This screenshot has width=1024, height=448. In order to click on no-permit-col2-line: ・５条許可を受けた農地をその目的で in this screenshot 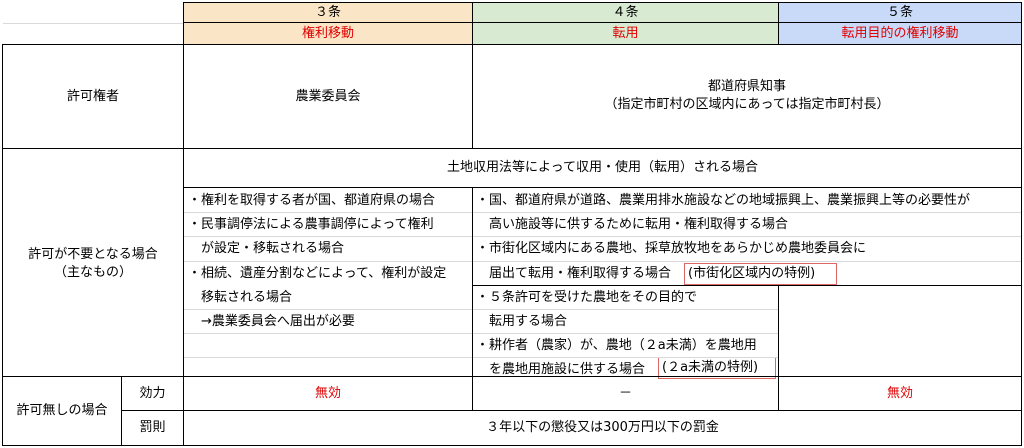, I will do `click(587, 297)`.